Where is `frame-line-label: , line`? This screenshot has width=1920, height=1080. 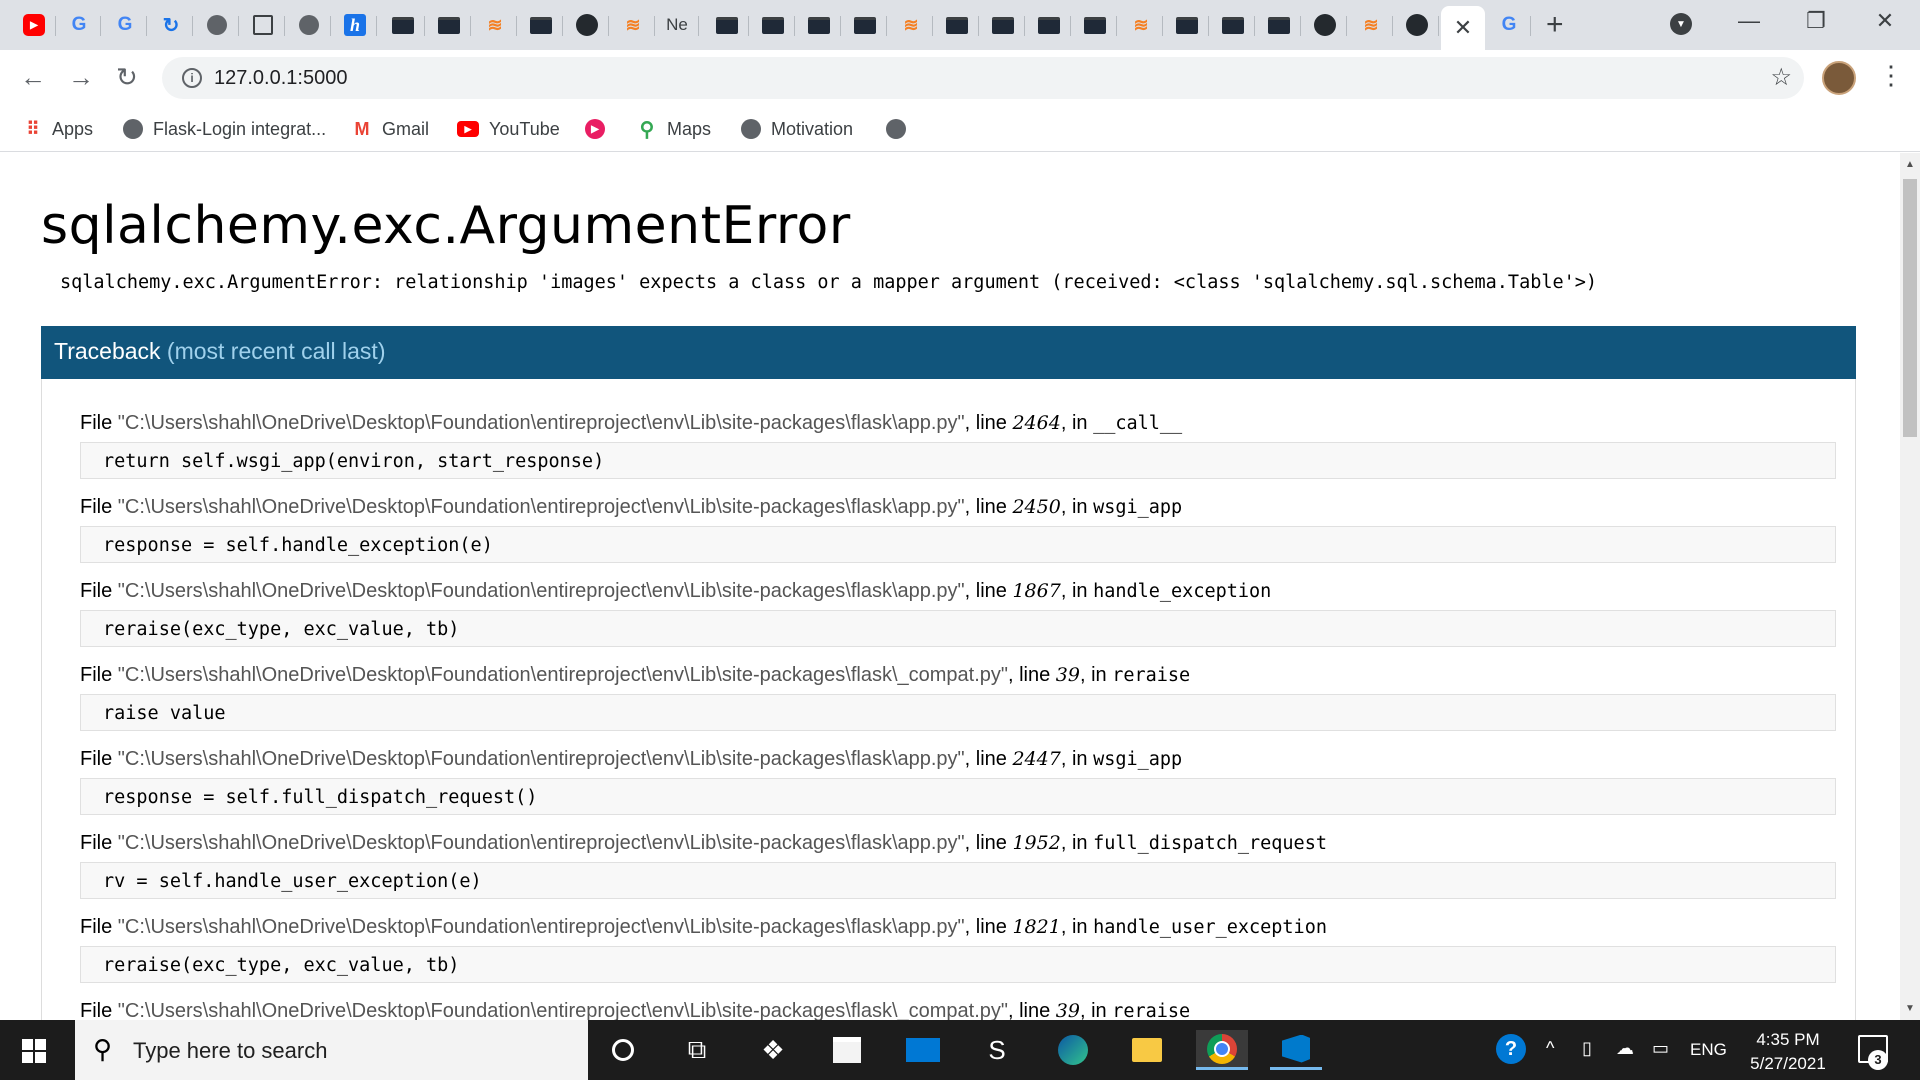 frame-line-label: , line is located at coordinates (988, 843).